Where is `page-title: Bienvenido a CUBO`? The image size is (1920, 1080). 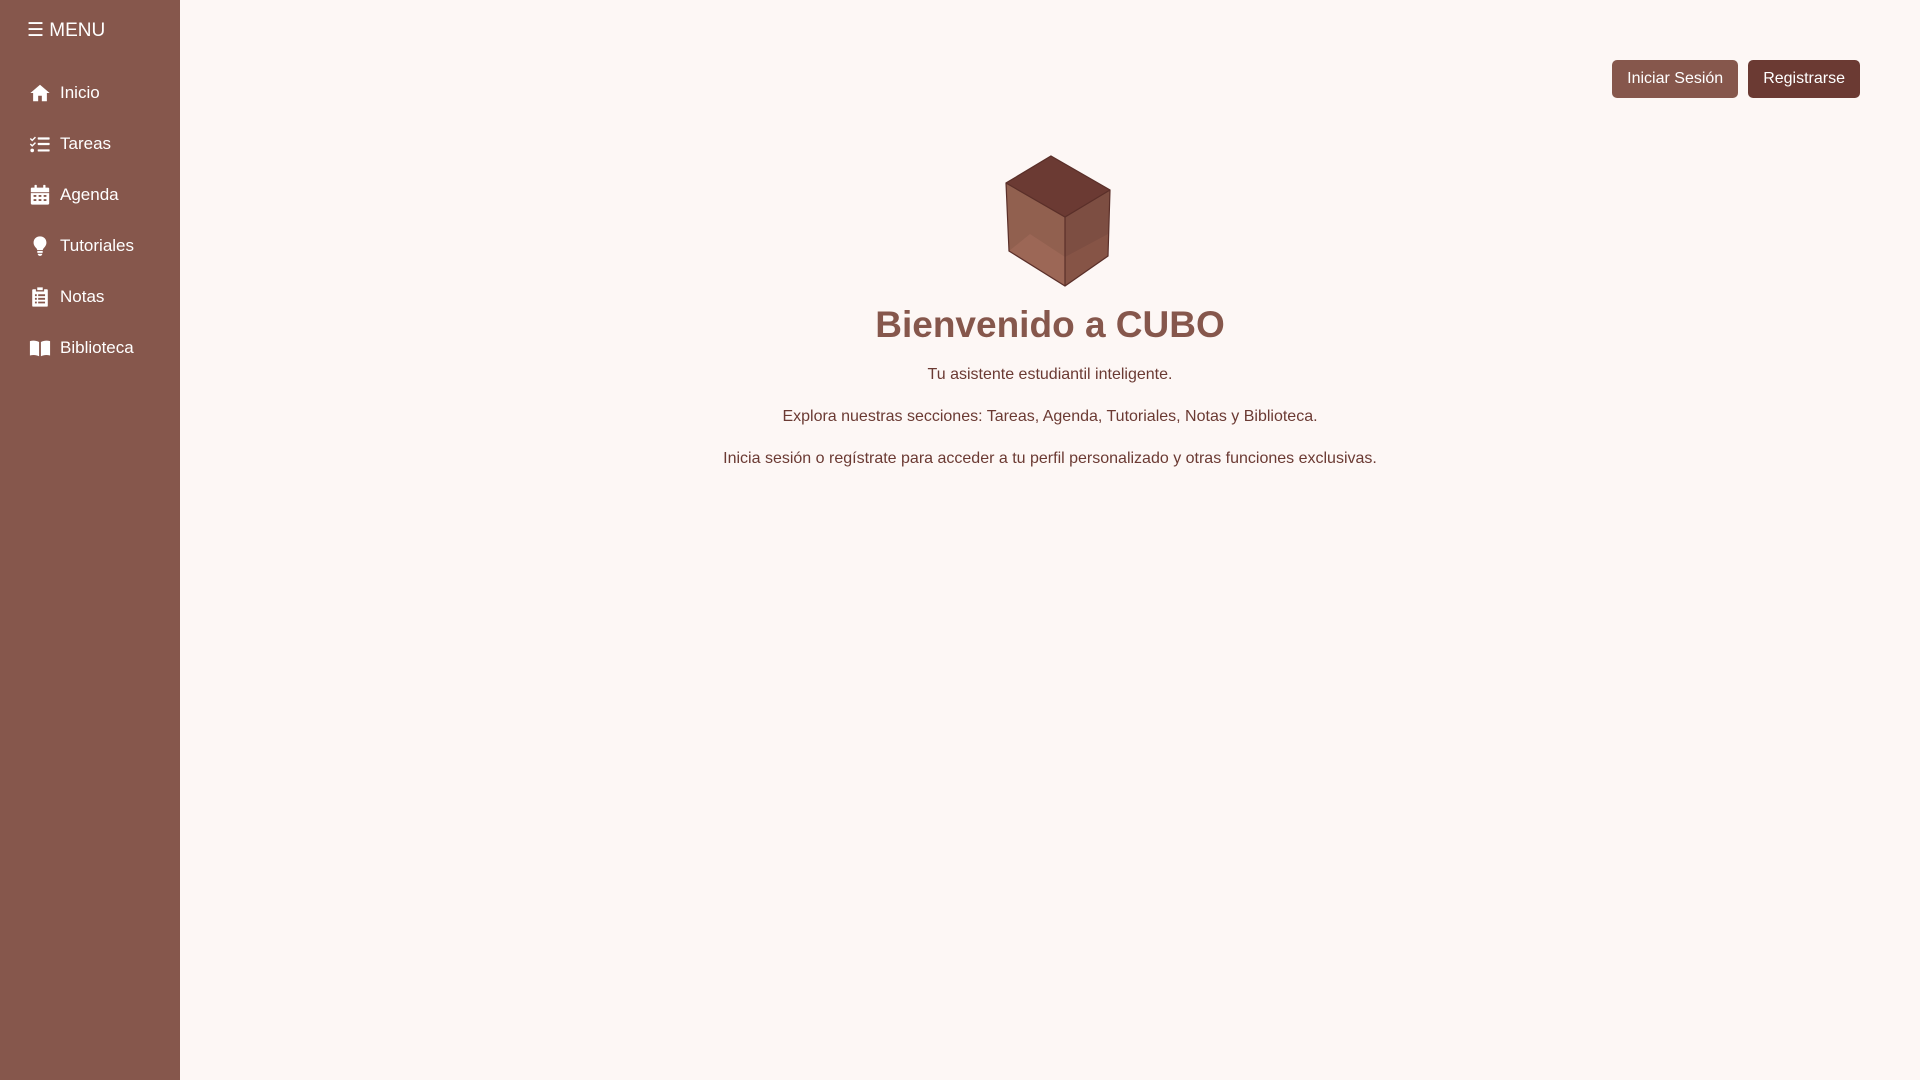 page-title: Bienvenido a CUBO is located at coordinates (1050, 324).